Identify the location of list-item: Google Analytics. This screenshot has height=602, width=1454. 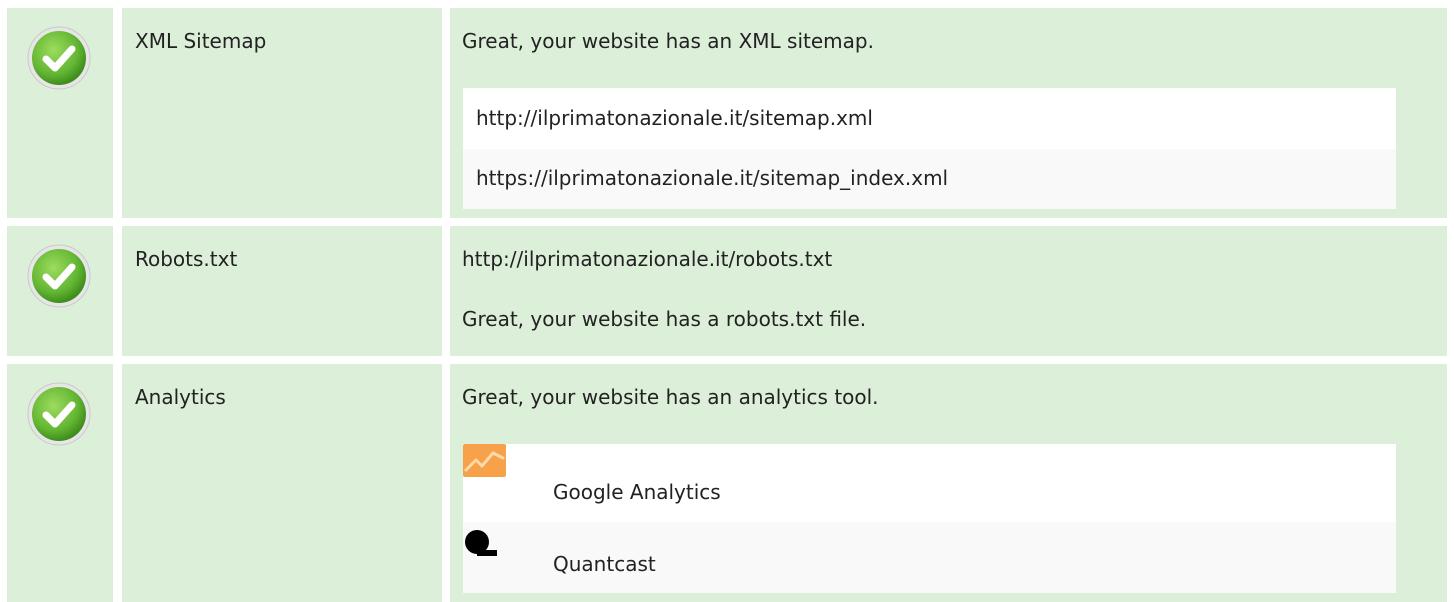
(929, 483).